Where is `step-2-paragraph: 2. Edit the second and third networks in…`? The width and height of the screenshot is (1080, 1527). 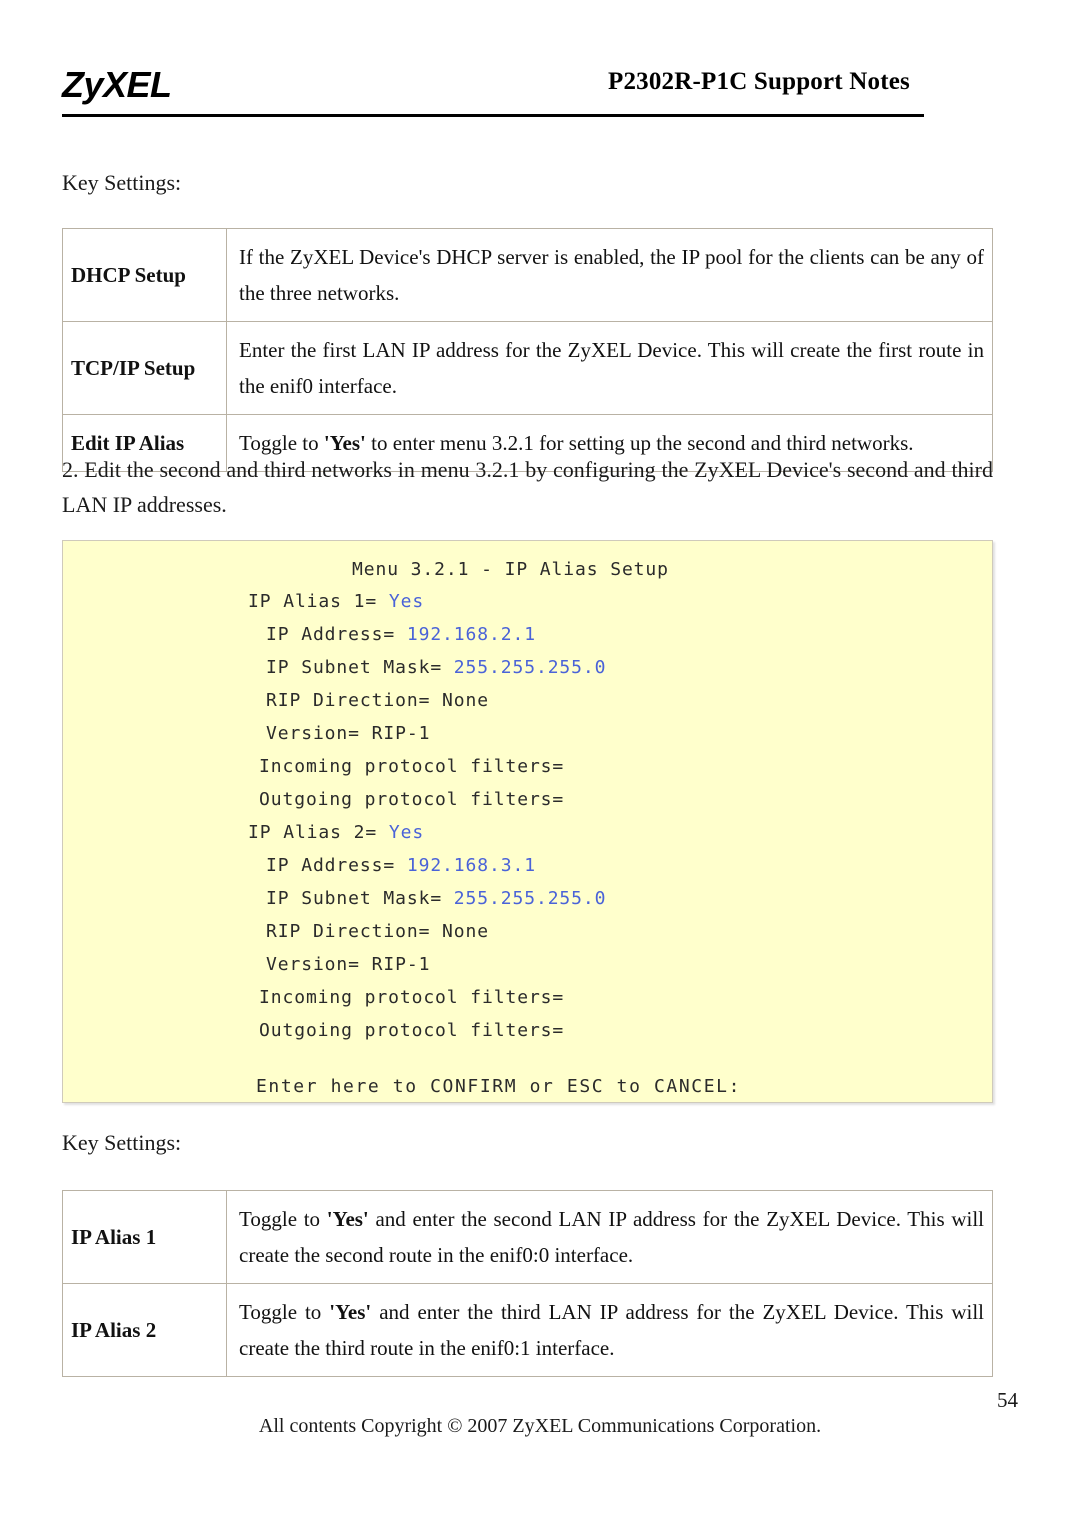
step-2-paragraph: 2. Edit the second and third networks in… is located at coordinates (527, 487).